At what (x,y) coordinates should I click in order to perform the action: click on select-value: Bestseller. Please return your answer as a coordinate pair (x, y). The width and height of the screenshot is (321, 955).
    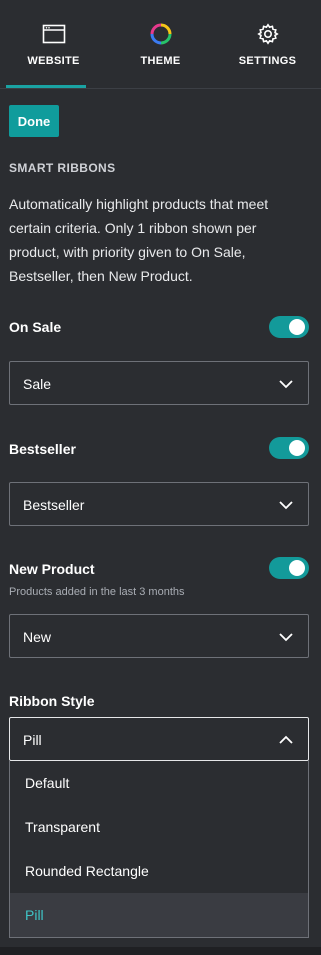
    Looking at the image, I should click on (54, 505).